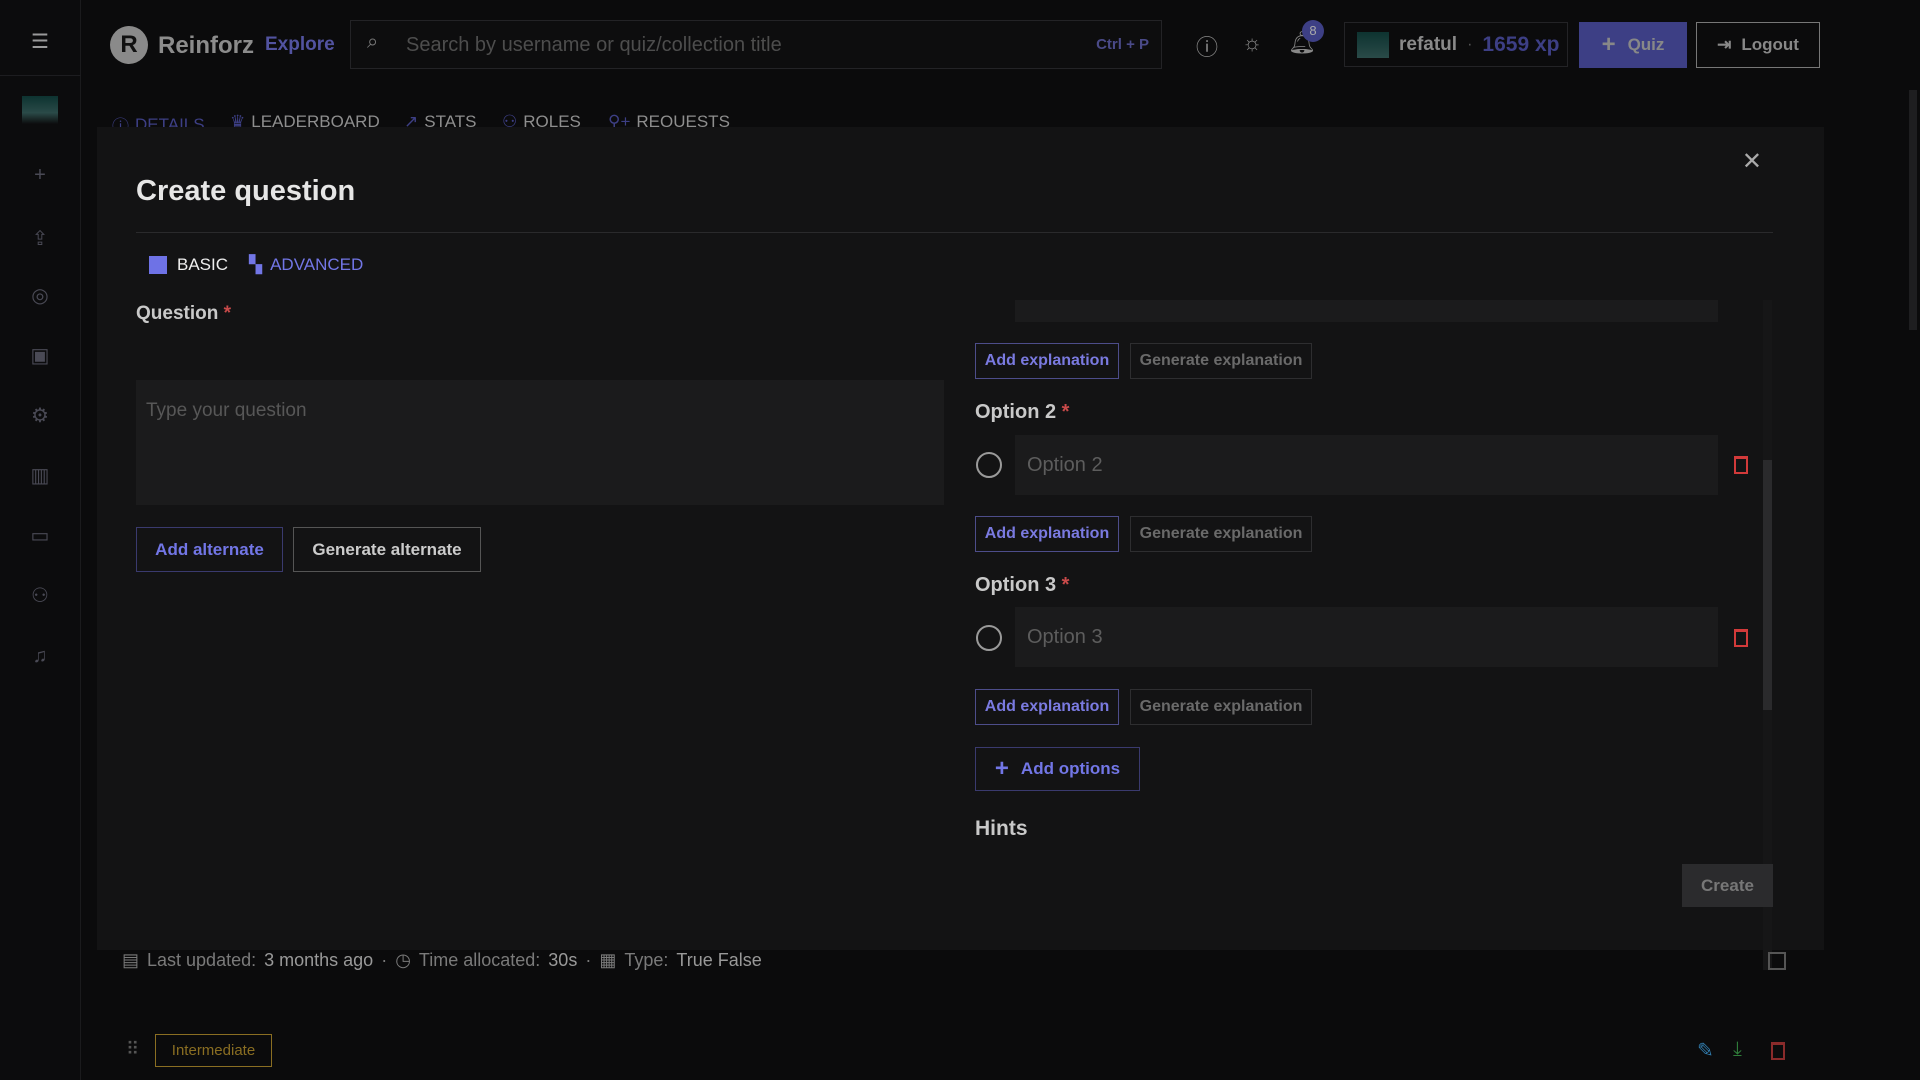 This screenshot has height=1080, width=1920. Describe the element at coordinates (213, 1050) in the screenshot. I see `difficulty-badge: Intermediate` at that location.